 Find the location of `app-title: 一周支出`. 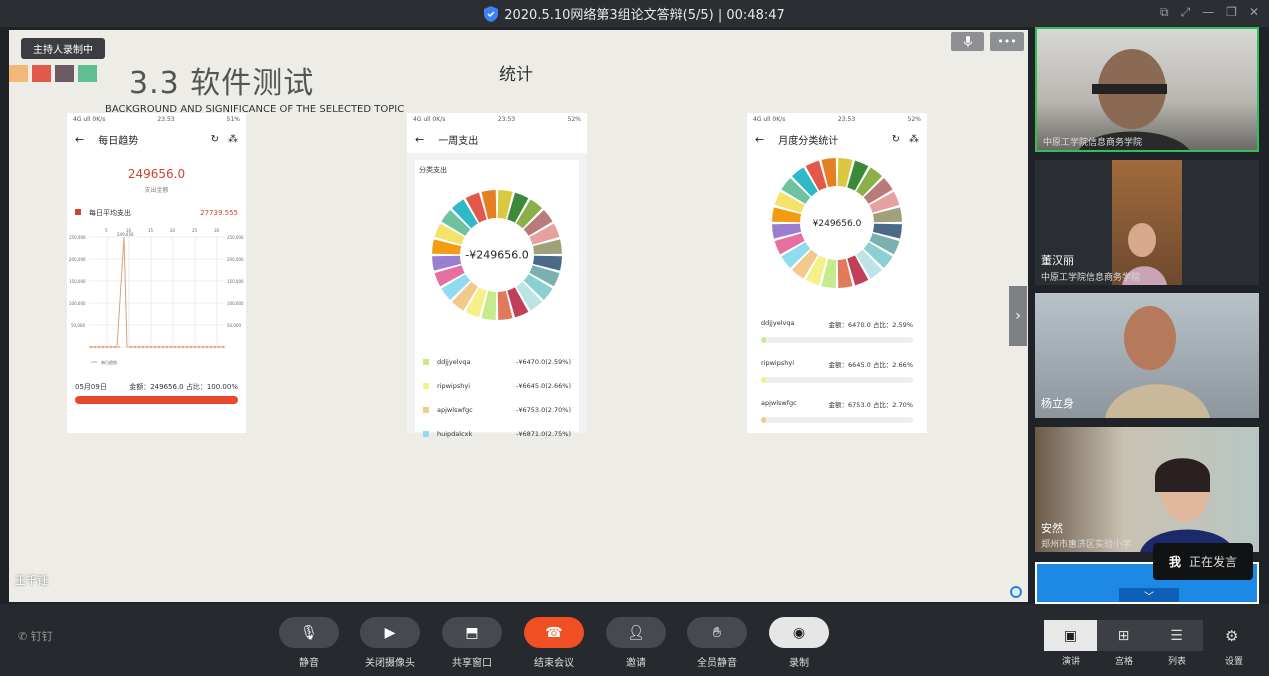

app-title: 一周支出 is located at coordinates (458, 141).